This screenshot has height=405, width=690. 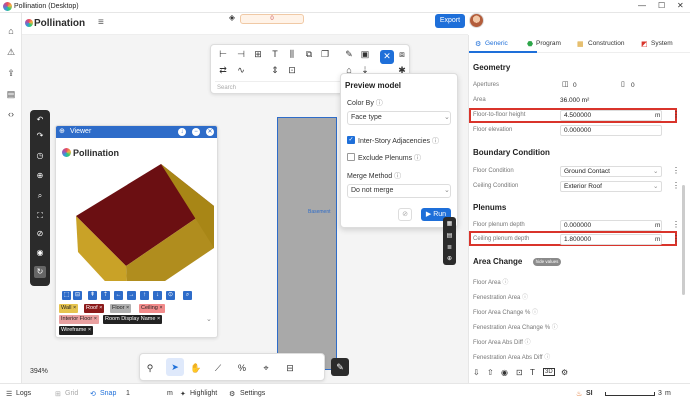 What do you see at coordinates (11, 52) in the screenshot?
I see `warning-icon: ⚠` at bounding box center [11, 52].